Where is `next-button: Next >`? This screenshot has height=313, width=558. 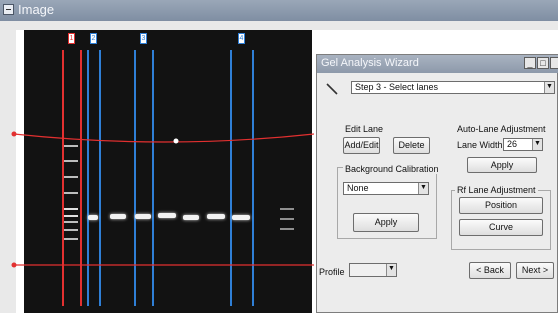
next-button: Next > is located at coordinates (535, 270).